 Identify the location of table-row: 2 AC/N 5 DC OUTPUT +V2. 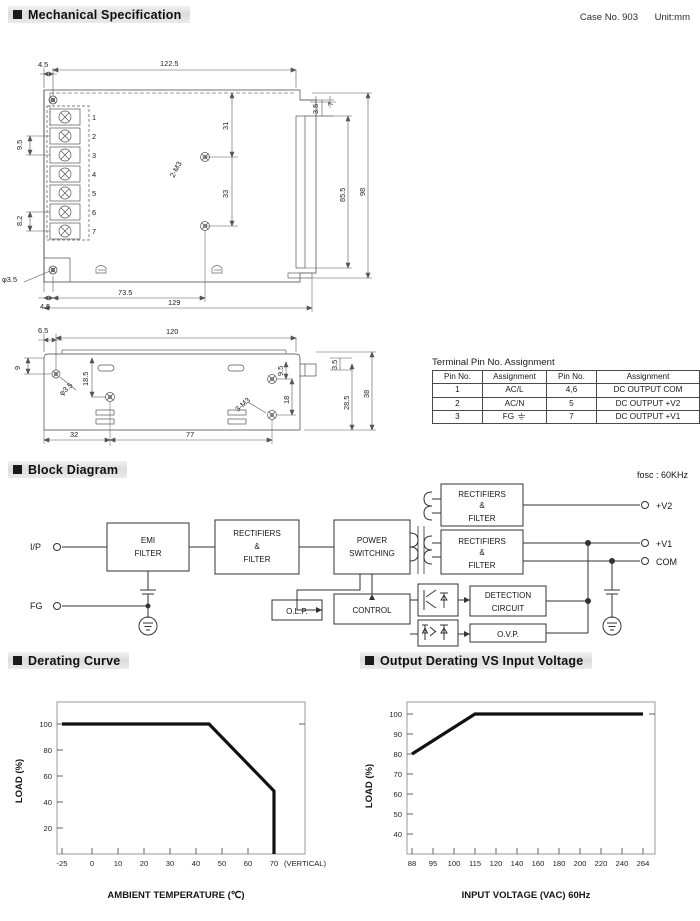
(566, 403).